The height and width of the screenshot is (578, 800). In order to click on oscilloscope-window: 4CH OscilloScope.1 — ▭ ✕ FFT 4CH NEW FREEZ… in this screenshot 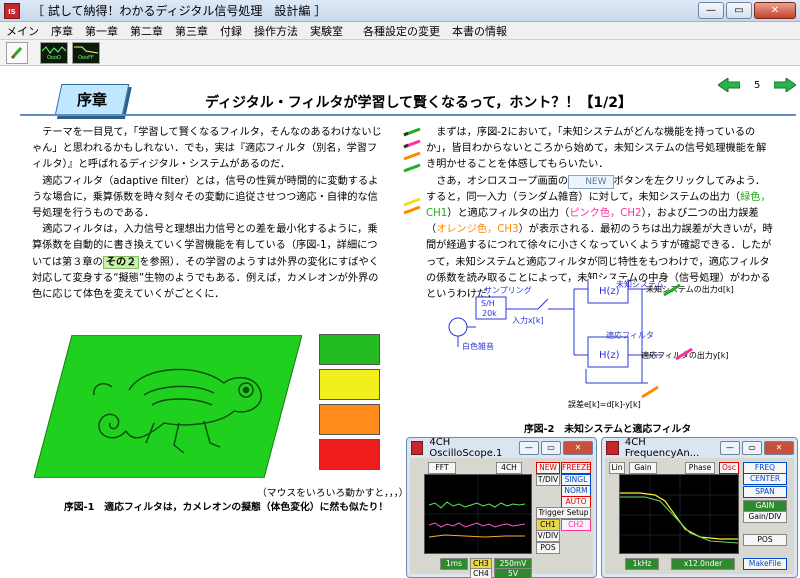, I will do `click(501, 507)`.